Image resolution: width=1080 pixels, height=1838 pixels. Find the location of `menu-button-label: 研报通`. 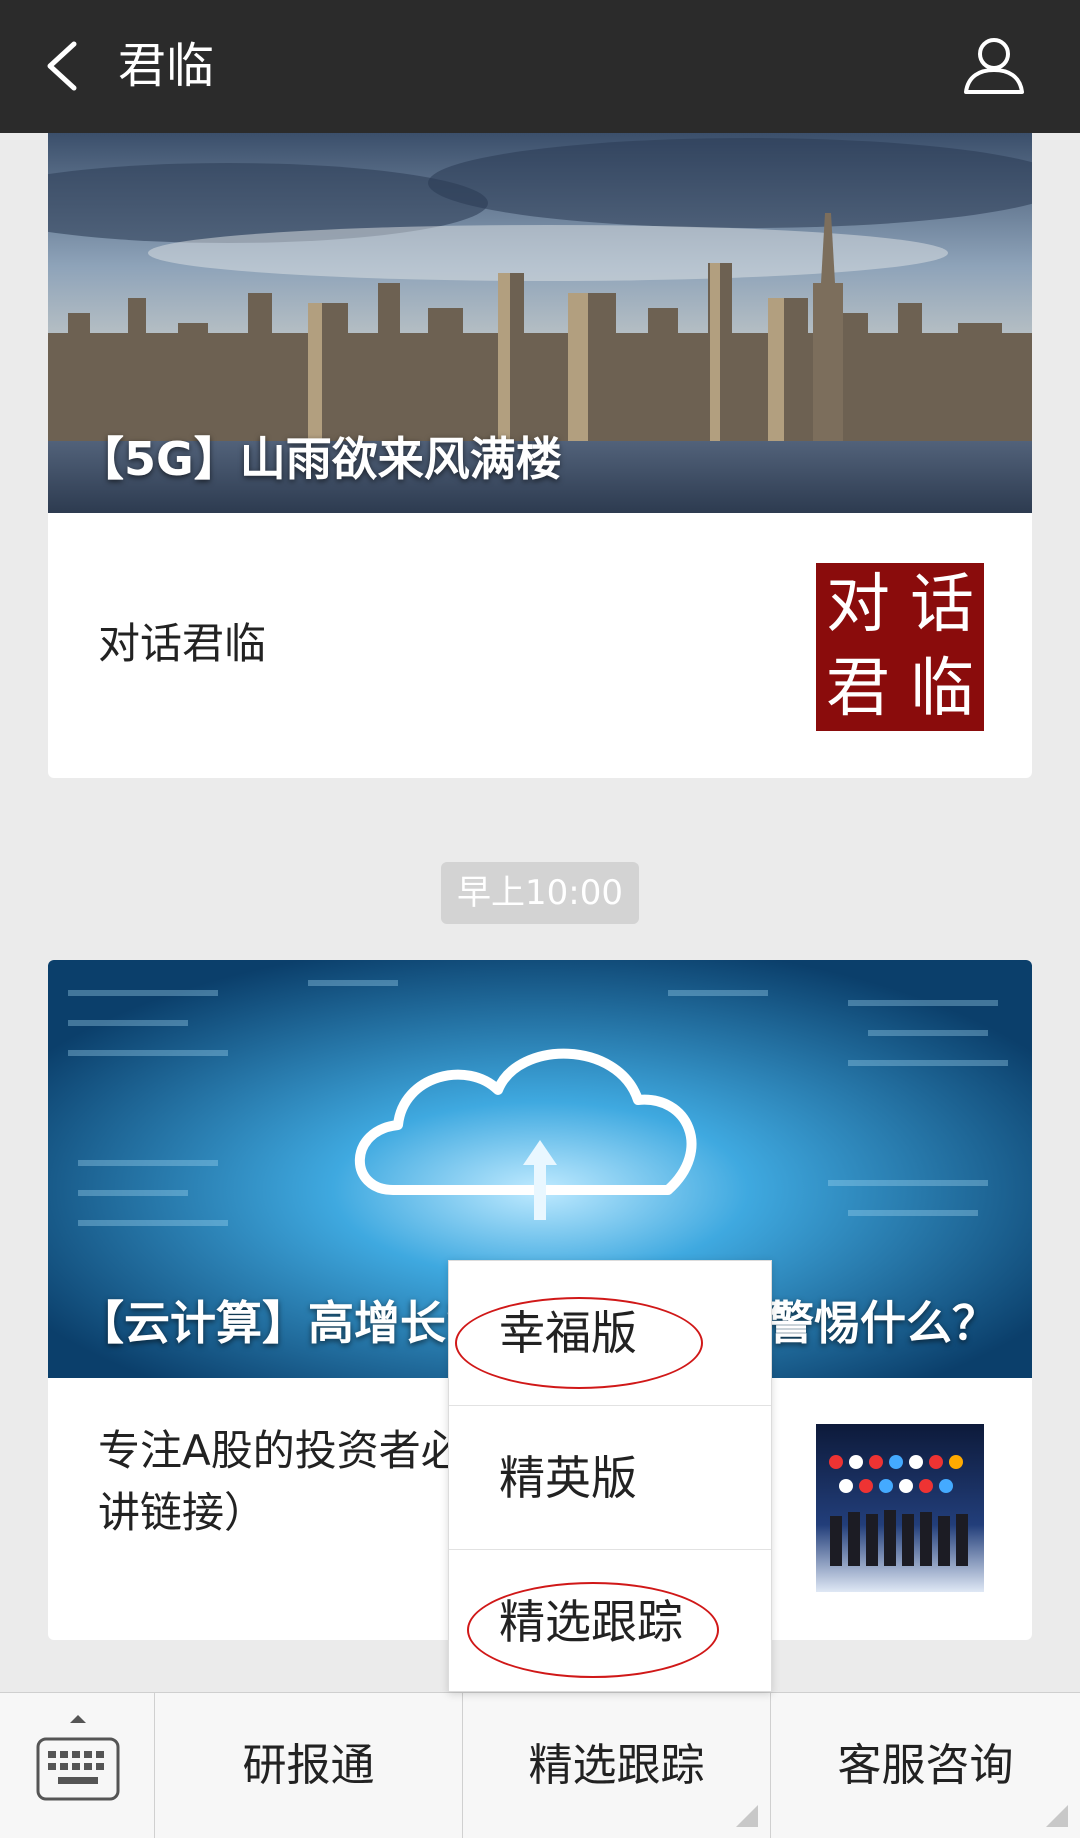

menu-button-label: 研报通 is located at coordinates (308, 1765).